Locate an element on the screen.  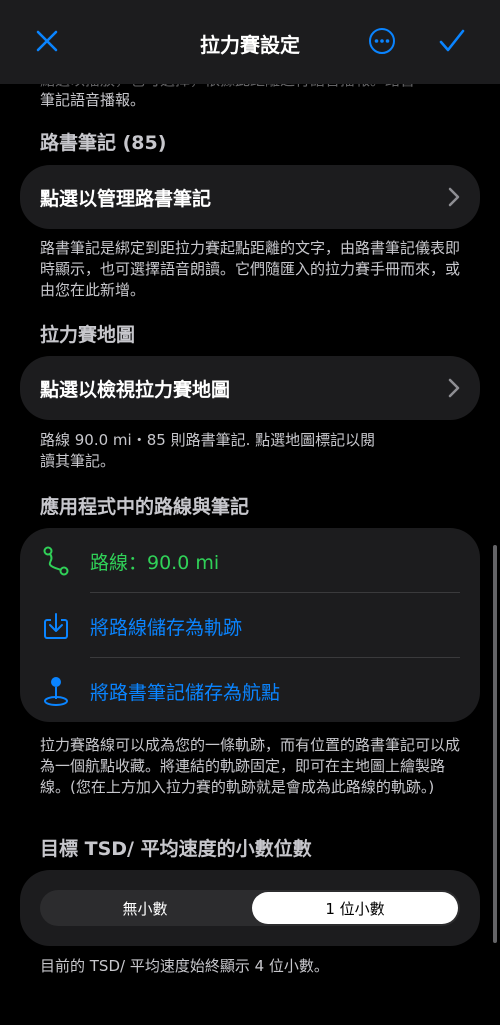
page-title: 拉力賽設定 is located at coordinates (250, 45).